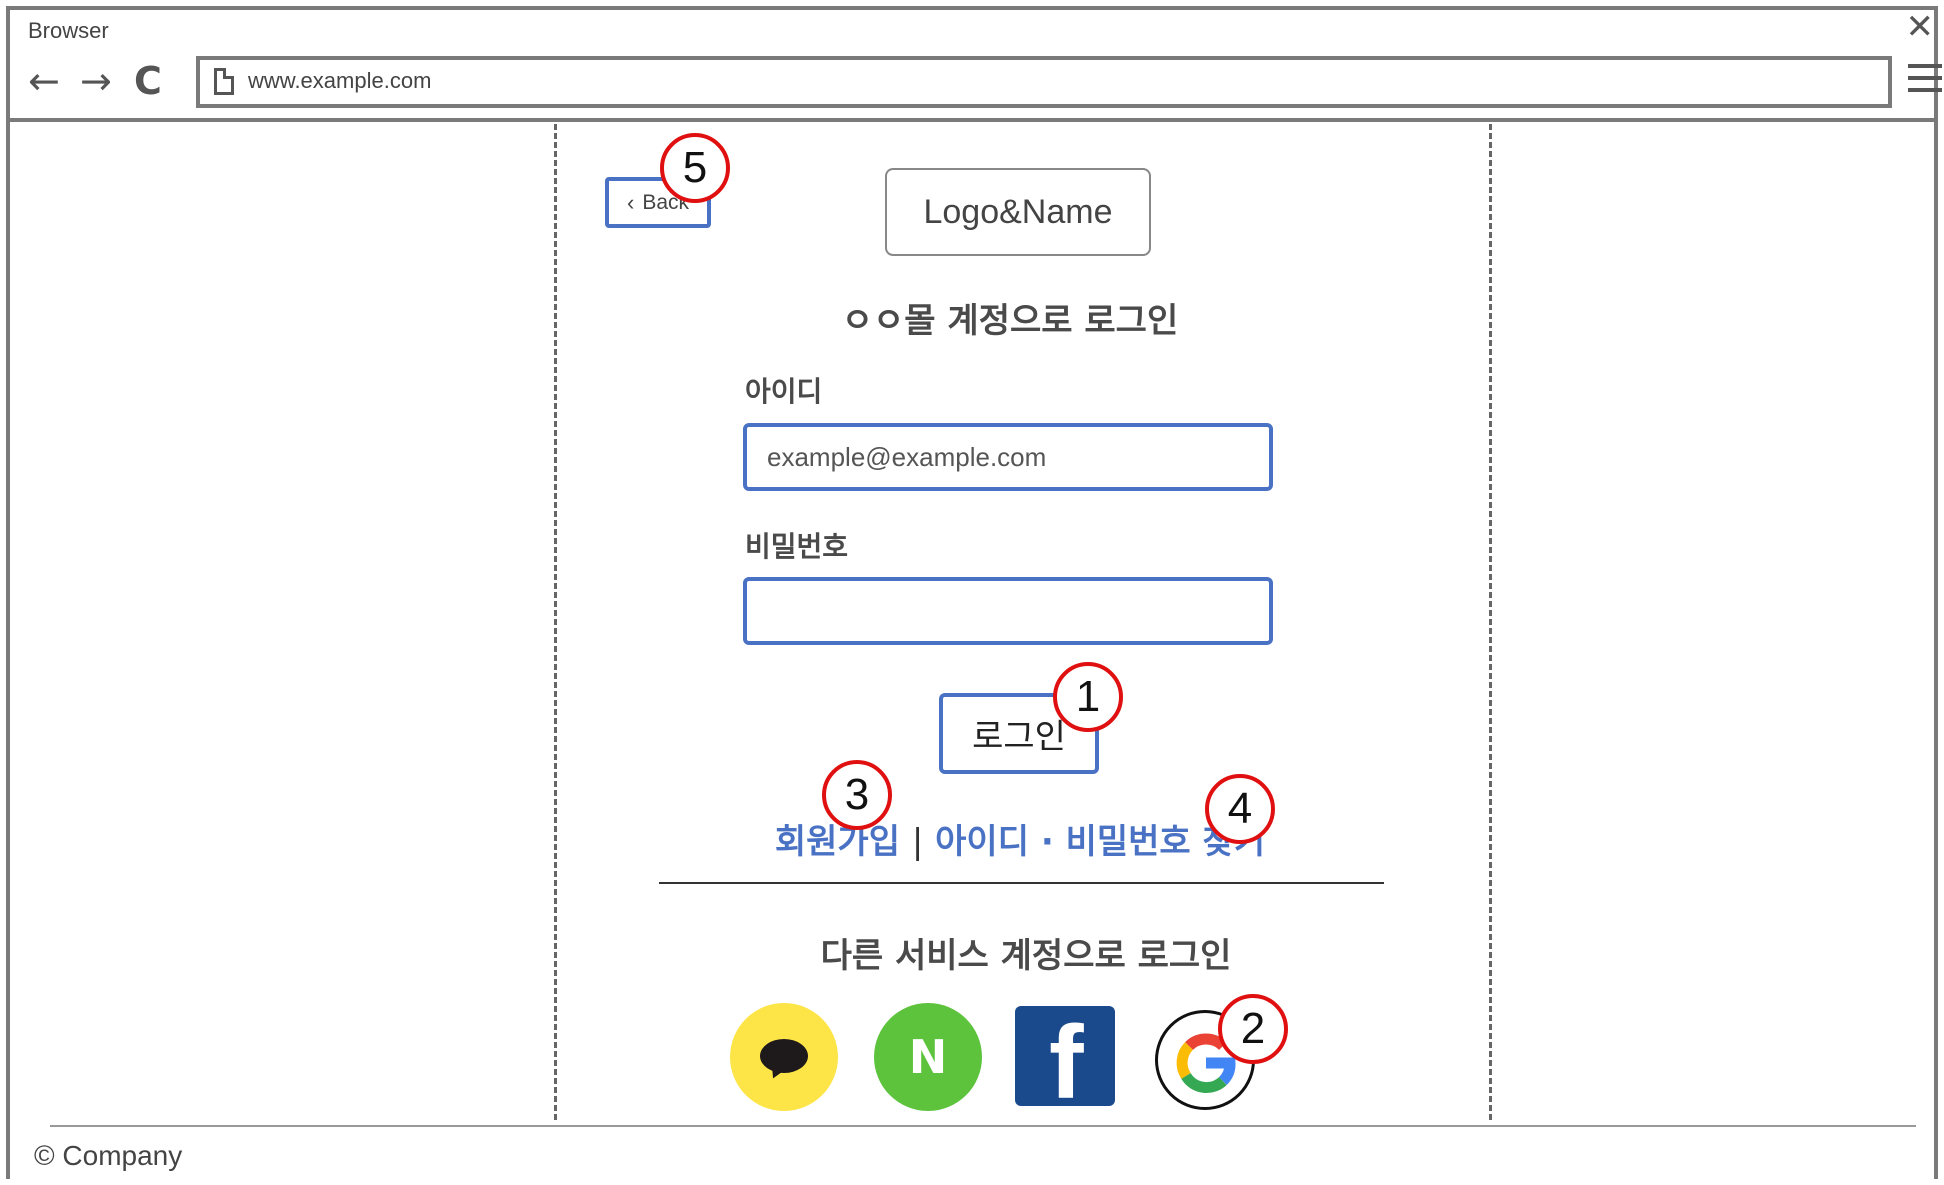 The width and height of the screenshot is (1944, 1185). Describe the element at coordinates (1925, 82) in the screenshot. I see `menu-icon` at that location.